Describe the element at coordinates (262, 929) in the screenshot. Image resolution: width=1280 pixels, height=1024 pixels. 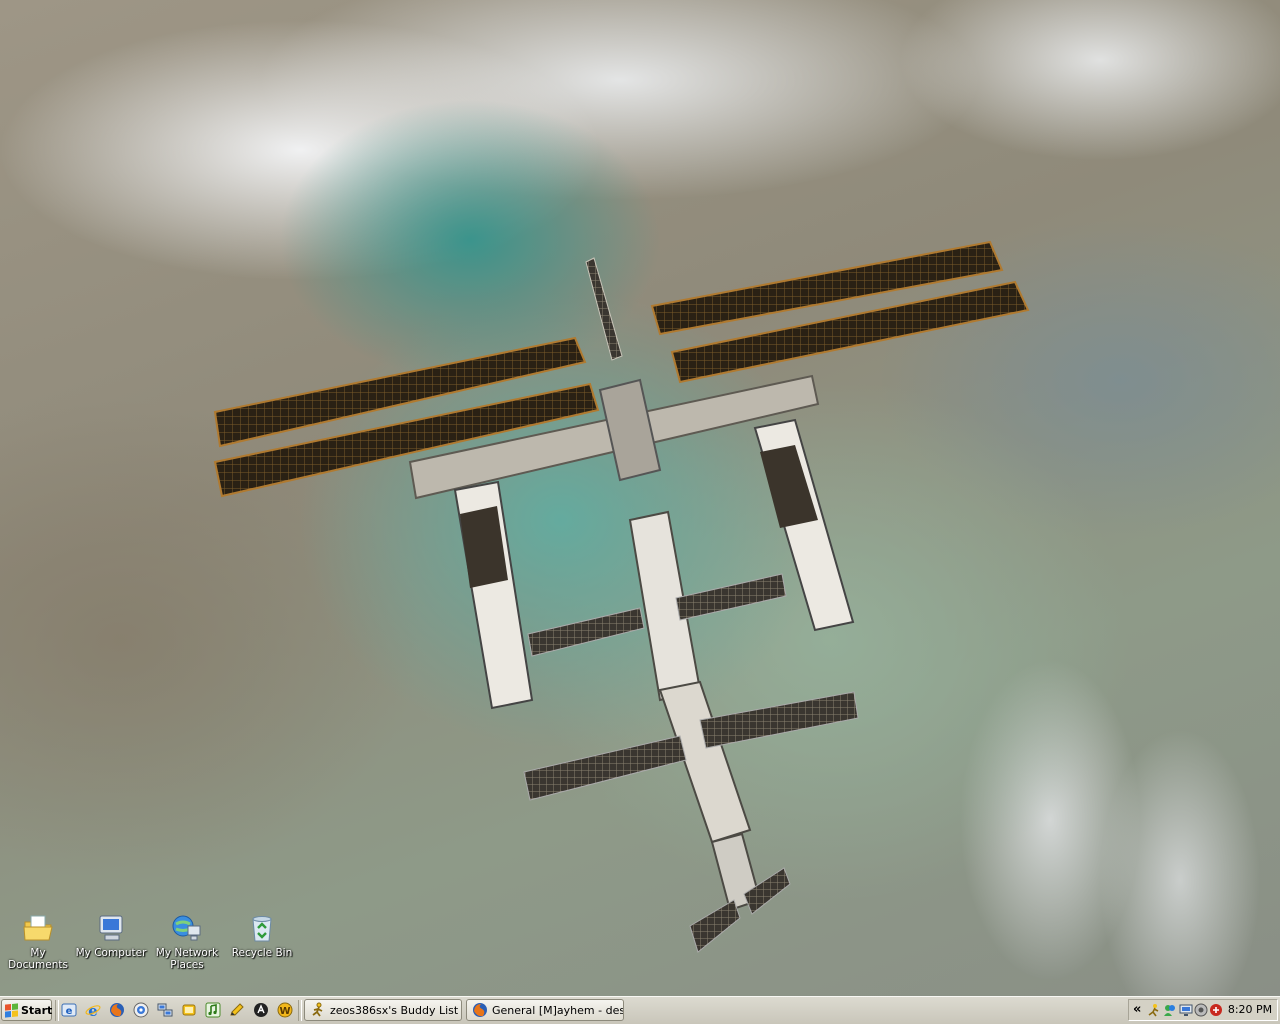
I see `recycle-bin-icon` at that location.